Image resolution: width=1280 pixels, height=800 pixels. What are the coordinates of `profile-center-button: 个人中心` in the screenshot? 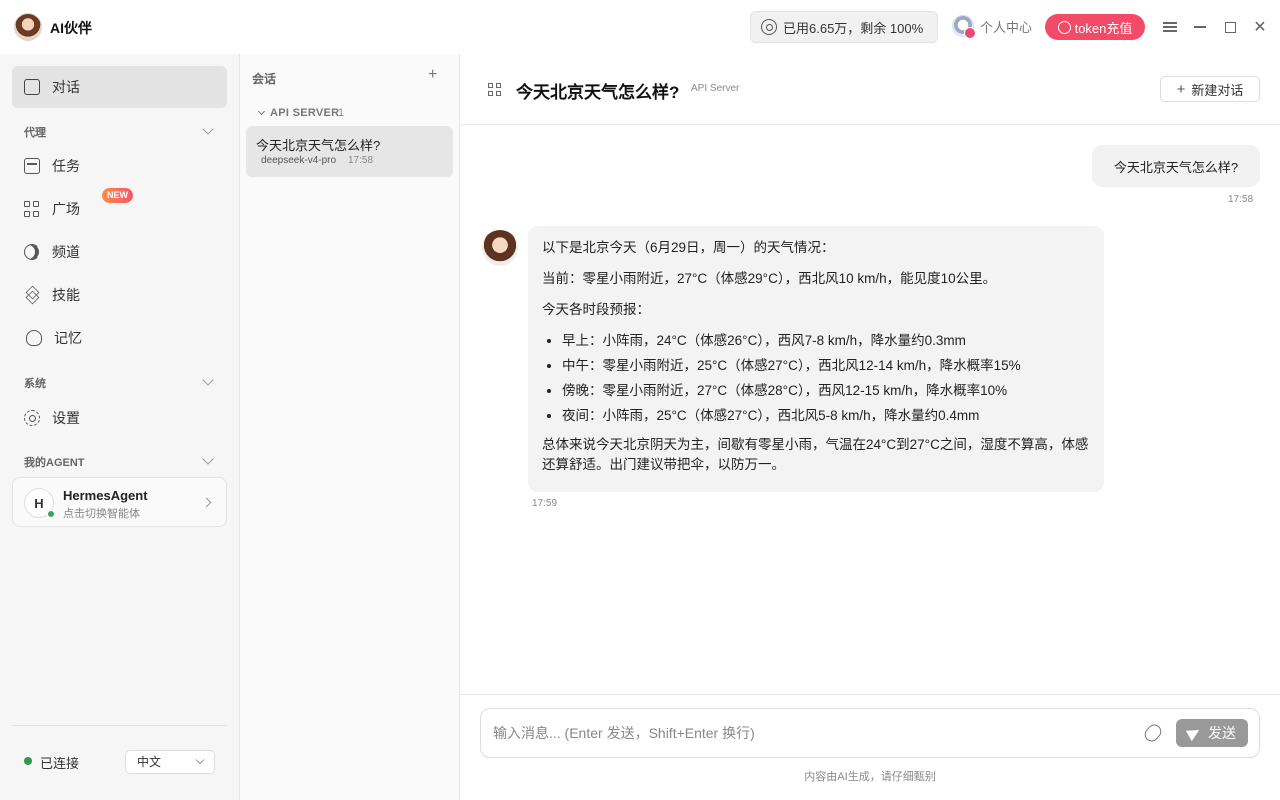 It's located at (992, 27).